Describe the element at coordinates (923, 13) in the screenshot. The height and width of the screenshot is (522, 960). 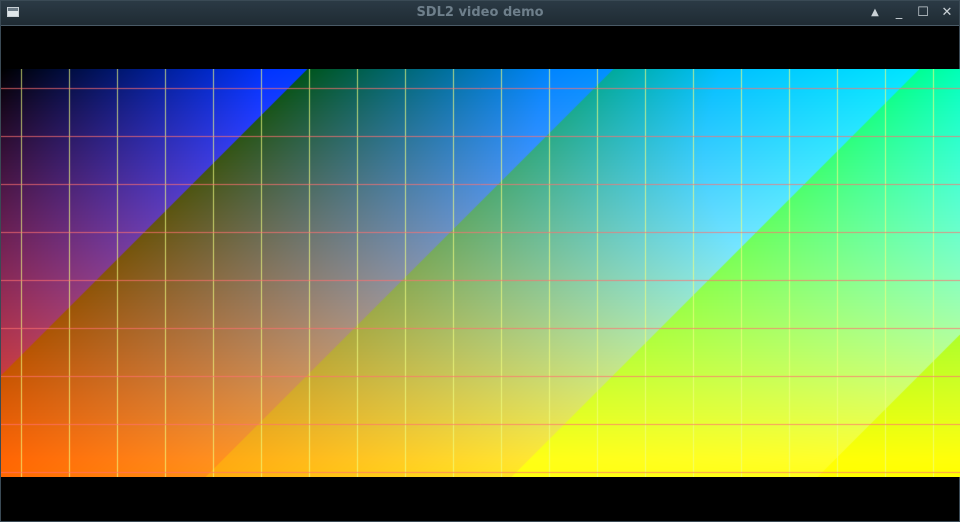
I see `maximize-icon: ☐` at that location.